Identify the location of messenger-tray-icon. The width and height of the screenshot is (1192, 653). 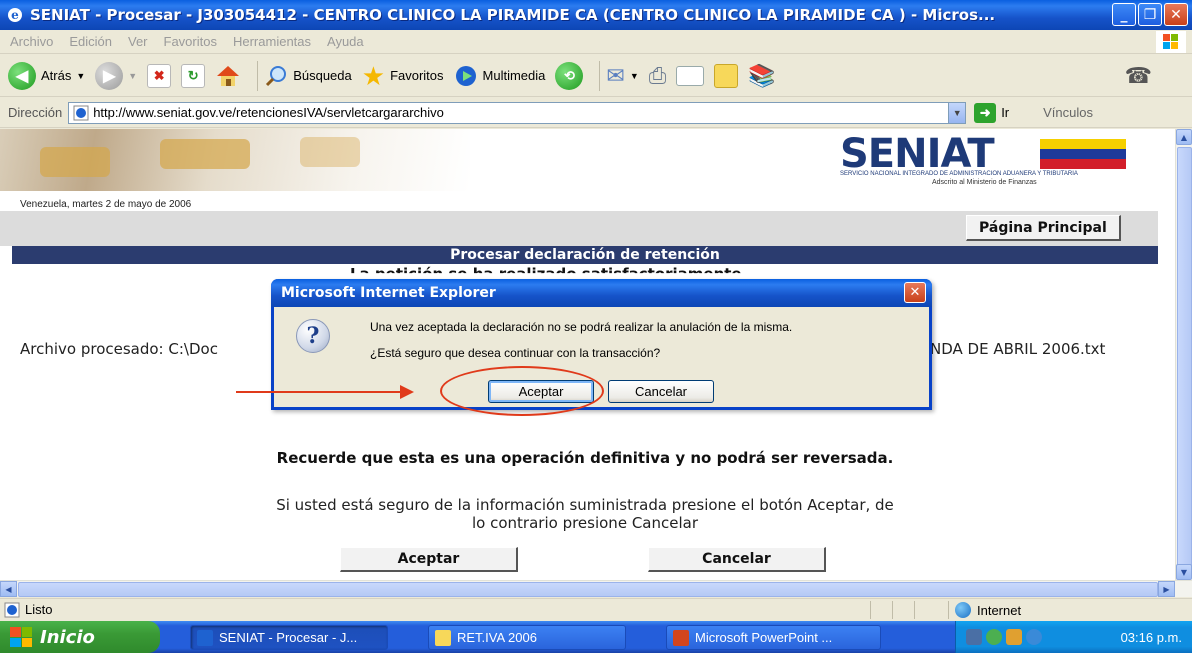
(994, 637).